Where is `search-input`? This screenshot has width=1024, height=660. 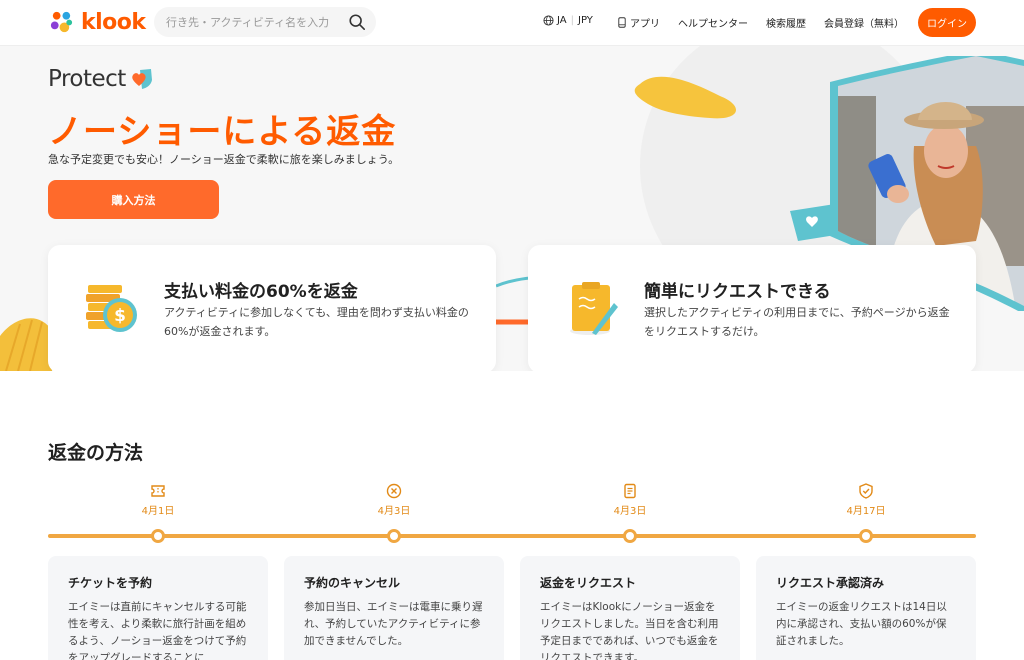 search-input is located at coordinates (256, 22).